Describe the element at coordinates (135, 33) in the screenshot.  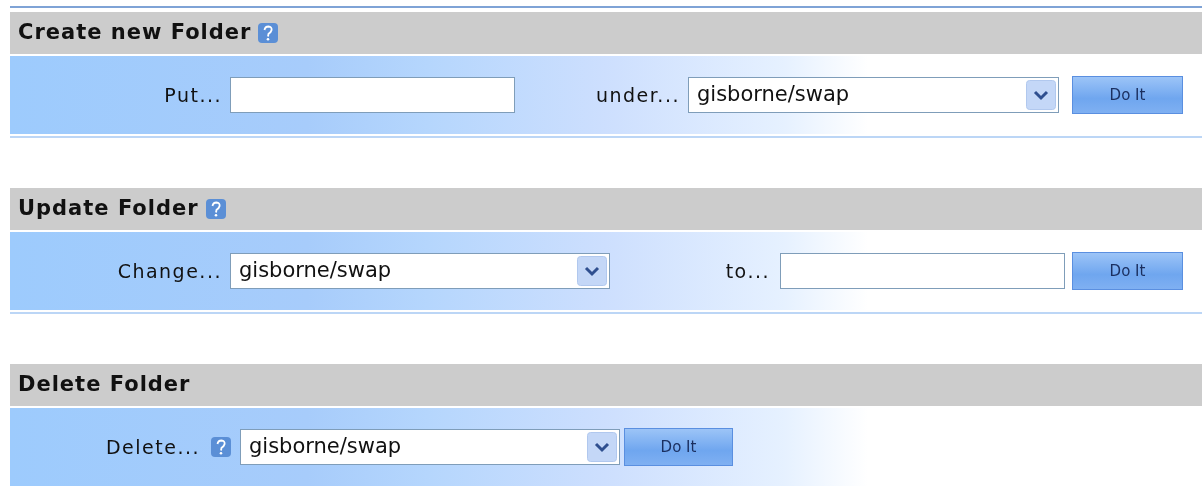
I see `section-title: Create new Folder` at that location.